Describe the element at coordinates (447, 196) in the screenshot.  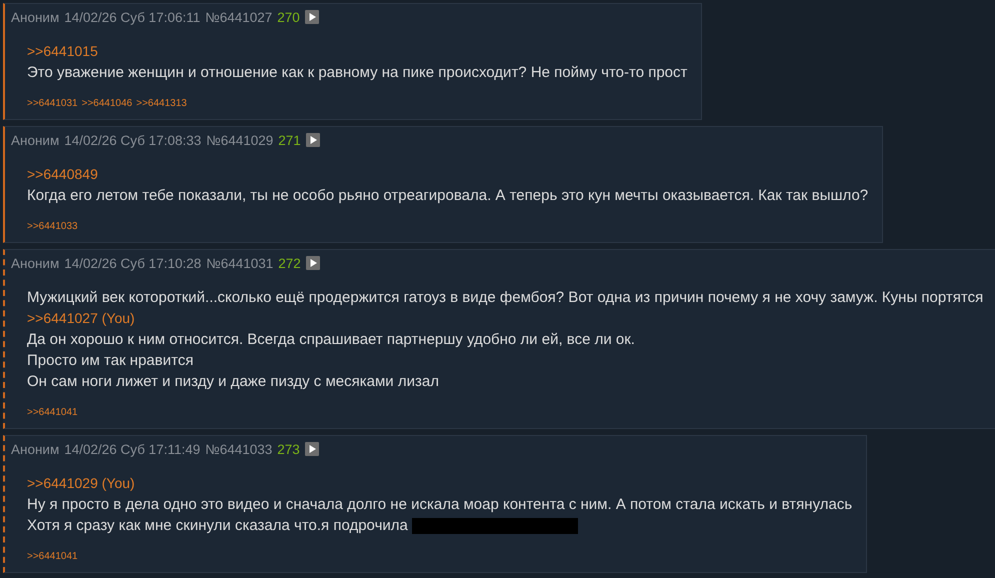
I see `post-text: Когда его летом тебе показали, ты не особо рьяно отреагировала. А теперь это кун мечты оказывается. Как так вышло?` at that location.